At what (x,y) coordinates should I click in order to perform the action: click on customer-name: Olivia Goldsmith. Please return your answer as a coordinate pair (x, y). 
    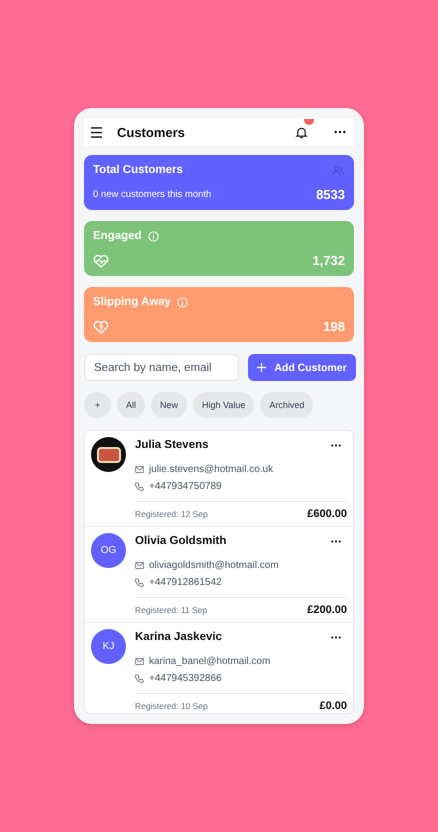
    Looking at the image, I should click on (180, 541).